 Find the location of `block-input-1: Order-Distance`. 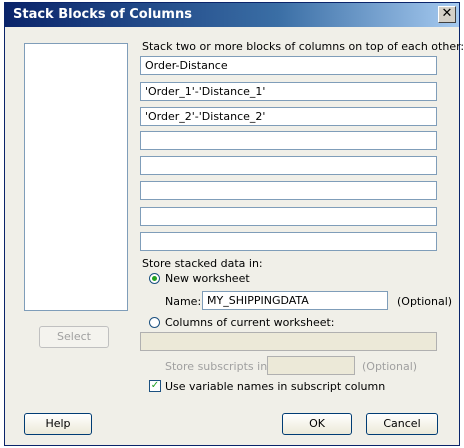

block-input-1: Order-Distance is located at coordinates (288, 65).